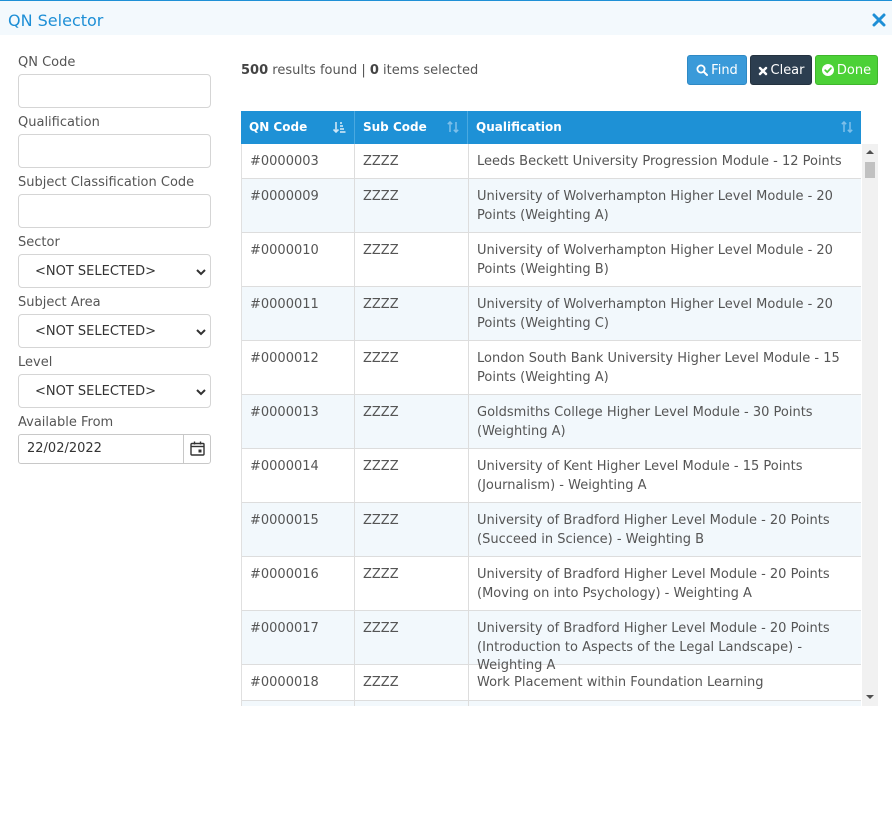  I want to click on sector-label: Sector, so click(39, 242).